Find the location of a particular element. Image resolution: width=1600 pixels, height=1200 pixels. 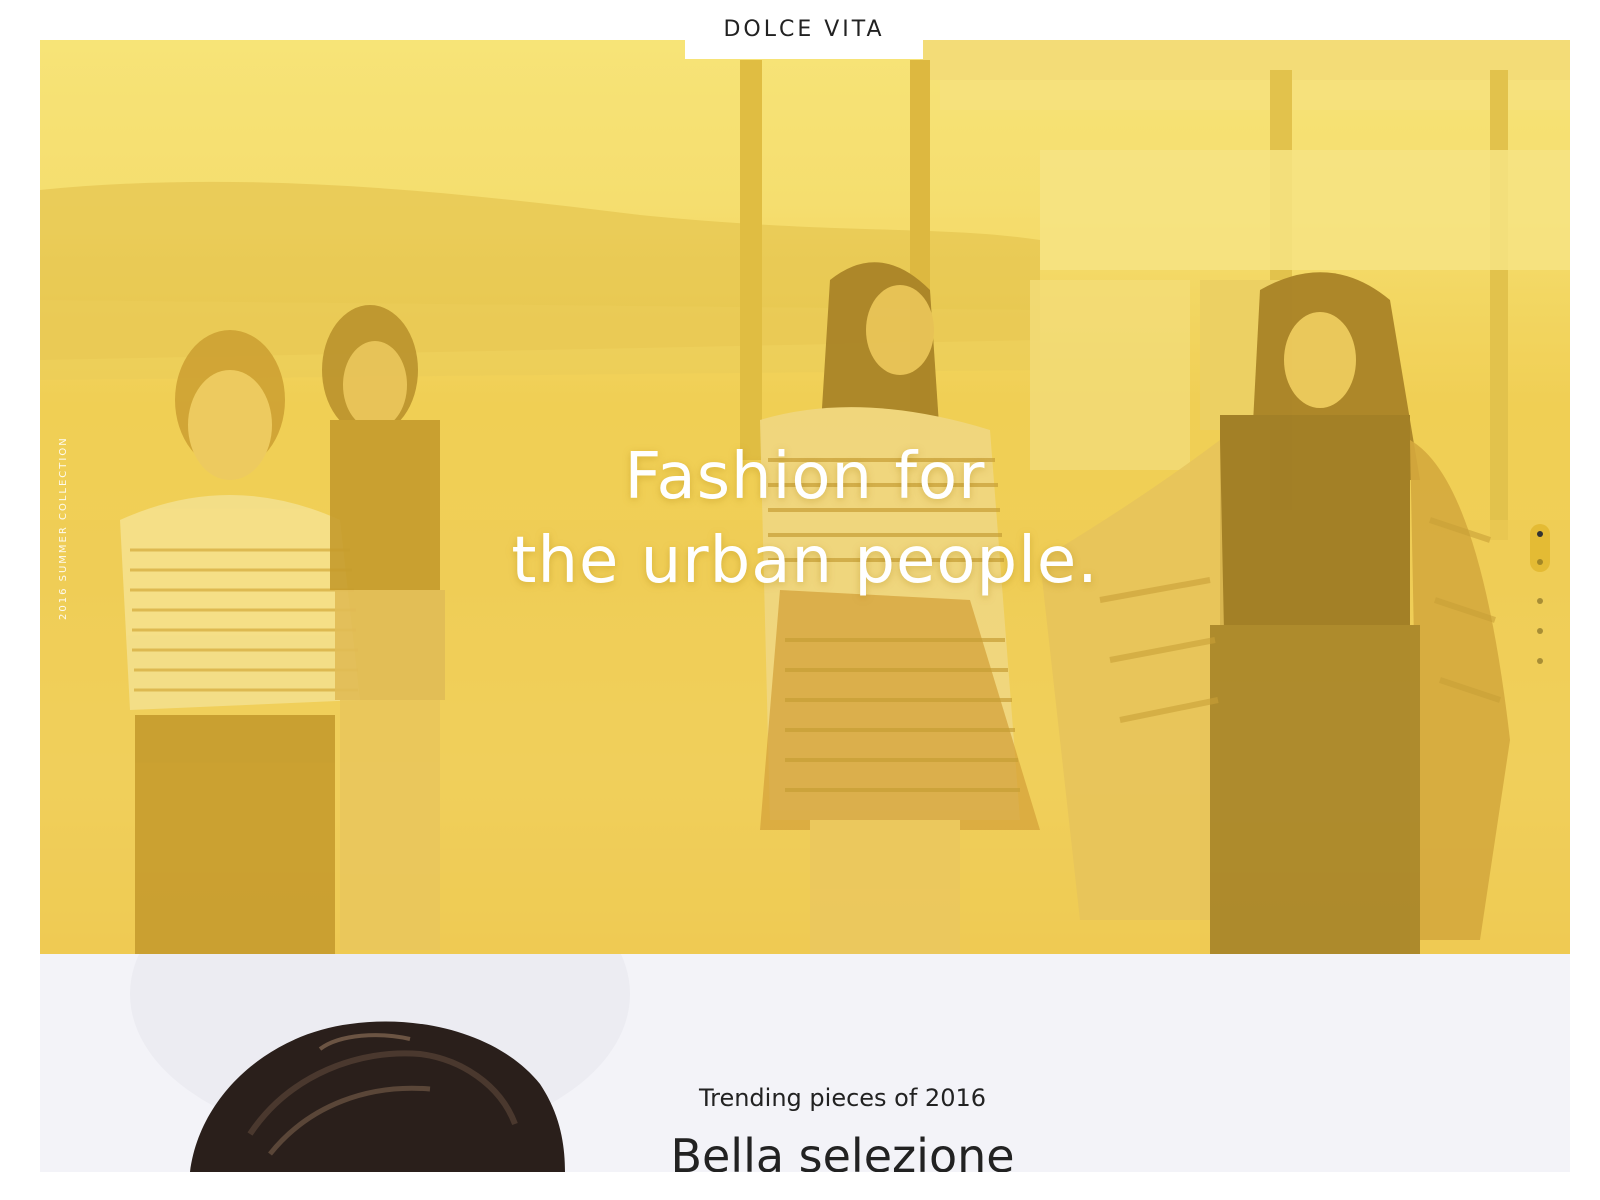

logo-tab: DOLCE VITA is located at coordinates (804, 29).